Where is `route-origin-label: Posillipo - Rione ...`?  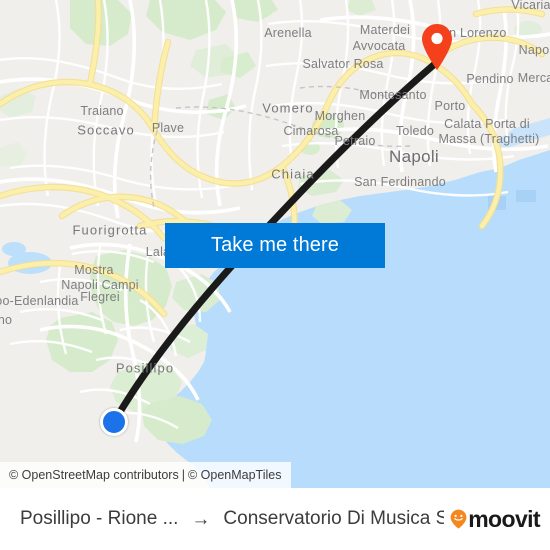
route-origin-label: Posillipo - Rione ... is located at coordinates (99, 519).